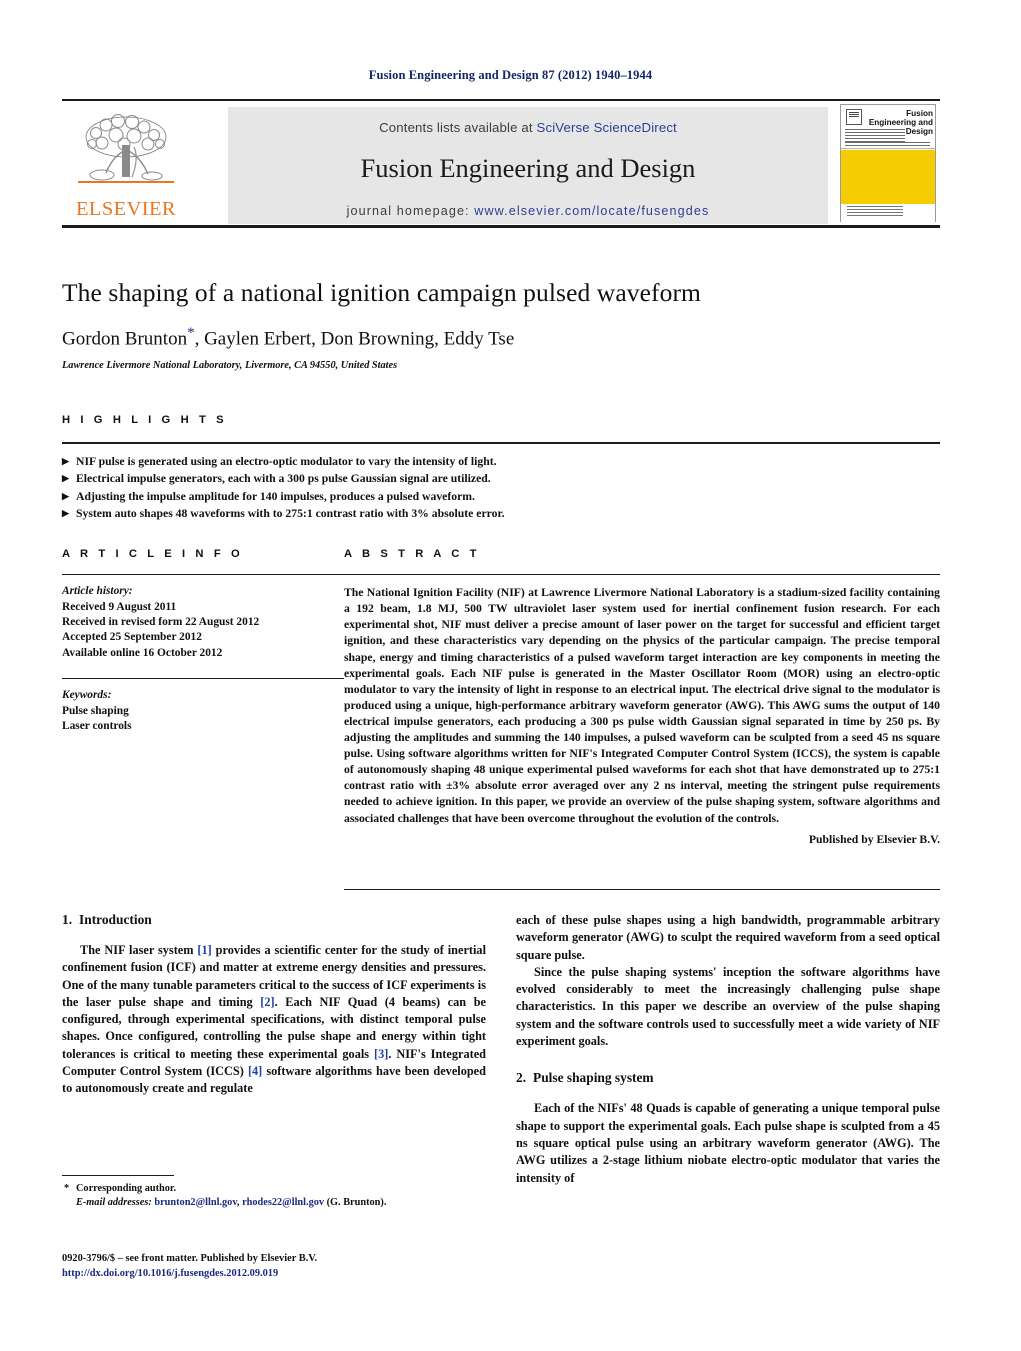  Describe the element at coordinates (458, 127) in the screenshot. I see `contents-prefix: Contents lists available at` at that location.